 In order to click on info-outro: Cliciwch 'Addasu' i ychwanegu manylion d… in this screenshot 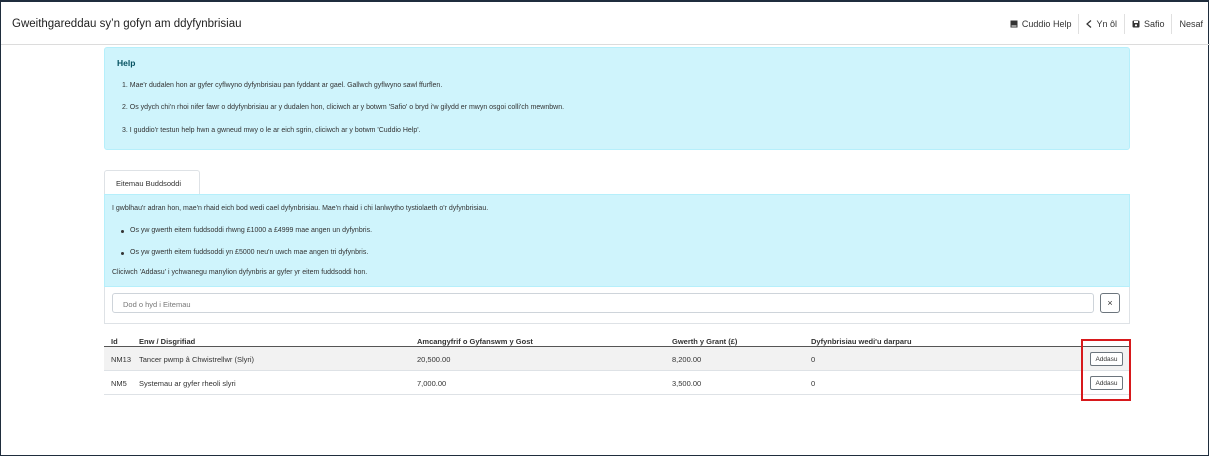, I will do `click(240, 272)`.